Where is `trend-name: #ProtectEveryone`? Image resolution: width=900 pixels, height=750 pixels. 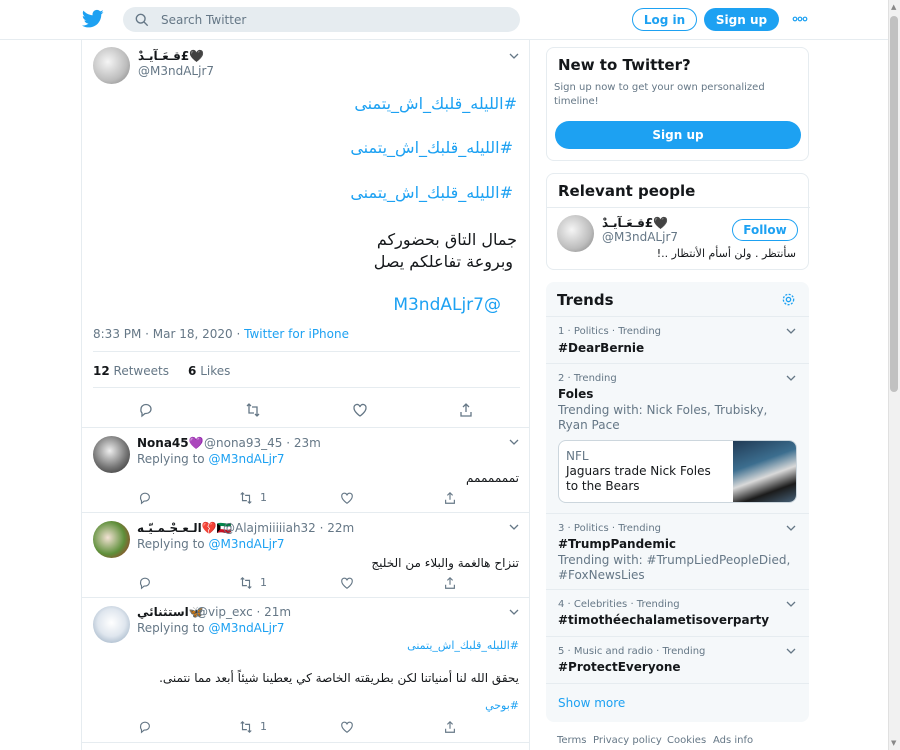
trend-name: #ProtectEveryone is located at coordinates (619, 667).